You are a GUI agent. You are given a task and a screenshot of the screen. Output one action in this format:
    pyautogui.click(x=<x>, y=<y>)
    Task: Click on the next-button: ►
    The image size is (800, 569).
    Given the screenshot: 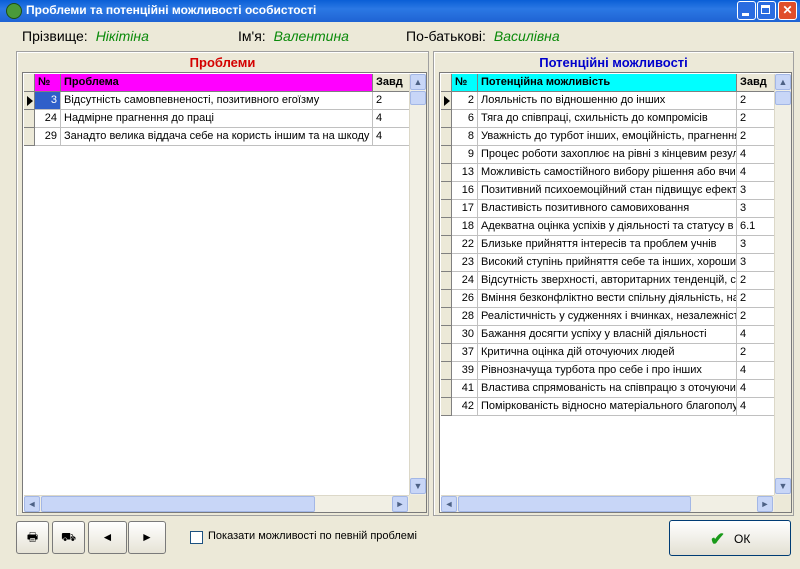 What is the action you would take?
    pyautogui.click(x=147, y=537)
    